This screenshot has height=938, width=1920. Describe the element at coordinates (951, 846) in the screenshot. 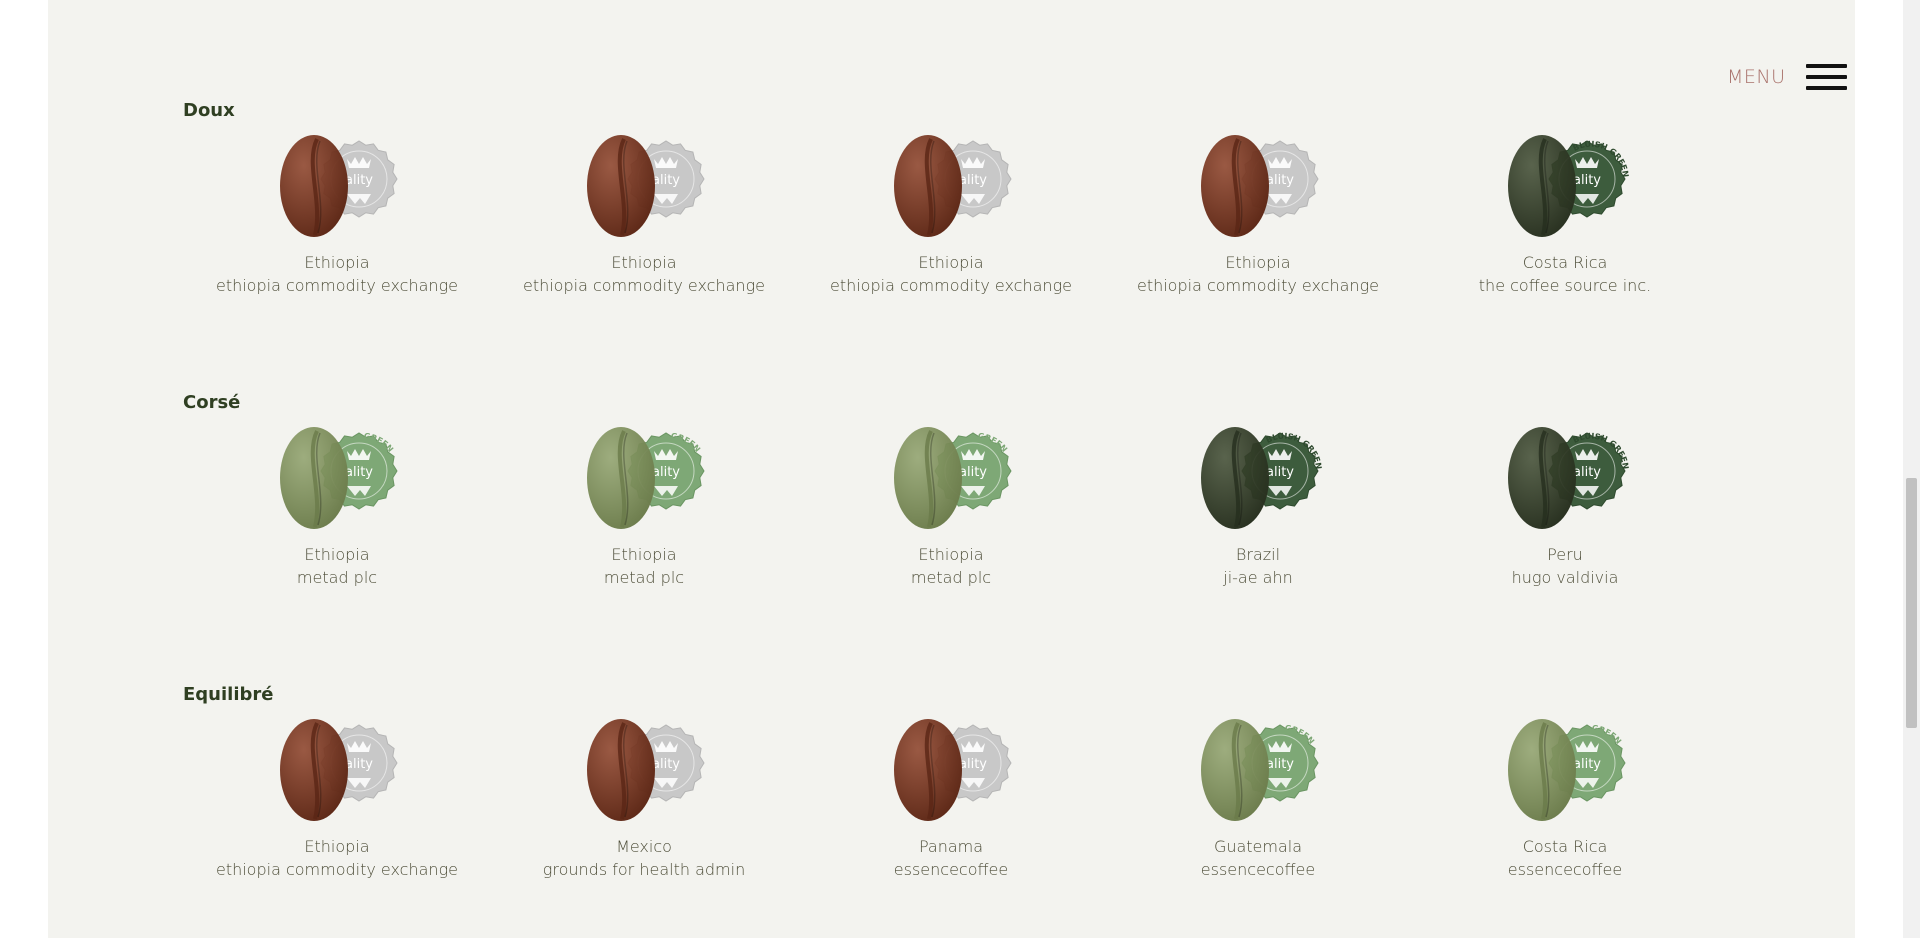

I see `coffee-origin: Panama` at that location.